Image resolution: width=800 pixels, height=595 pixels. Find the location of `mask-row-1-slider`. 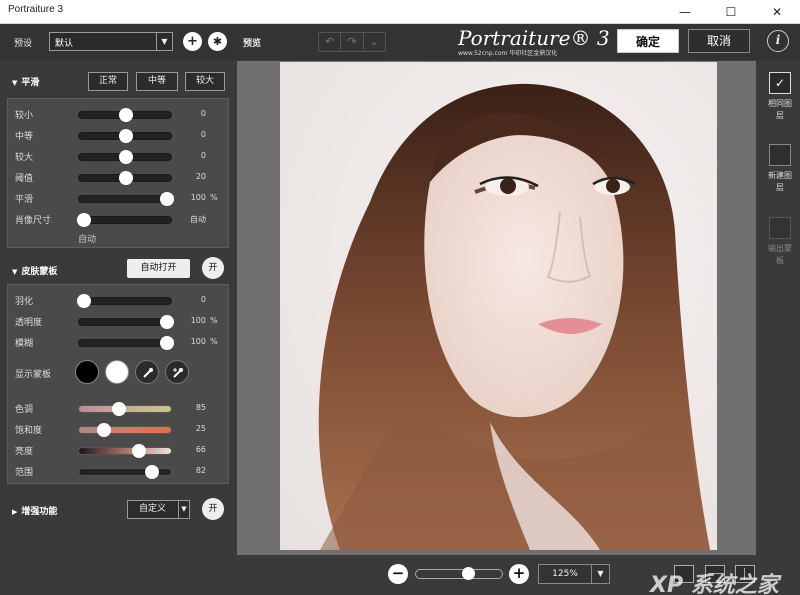

mask-row-1-slider is located at coordinates (126, 322).